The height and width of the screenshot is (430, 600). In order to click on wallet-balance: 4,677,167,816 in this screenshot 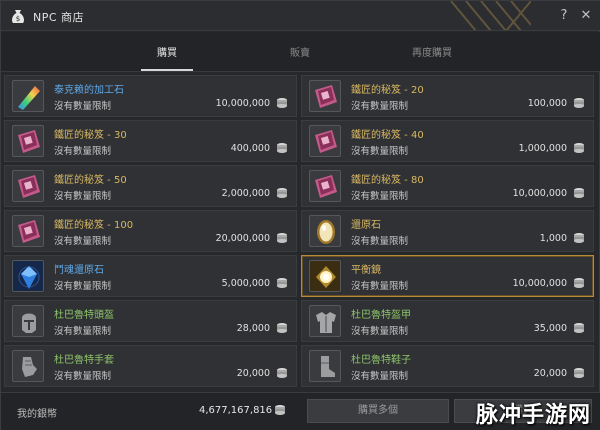, I will do `click(236, 410)`.